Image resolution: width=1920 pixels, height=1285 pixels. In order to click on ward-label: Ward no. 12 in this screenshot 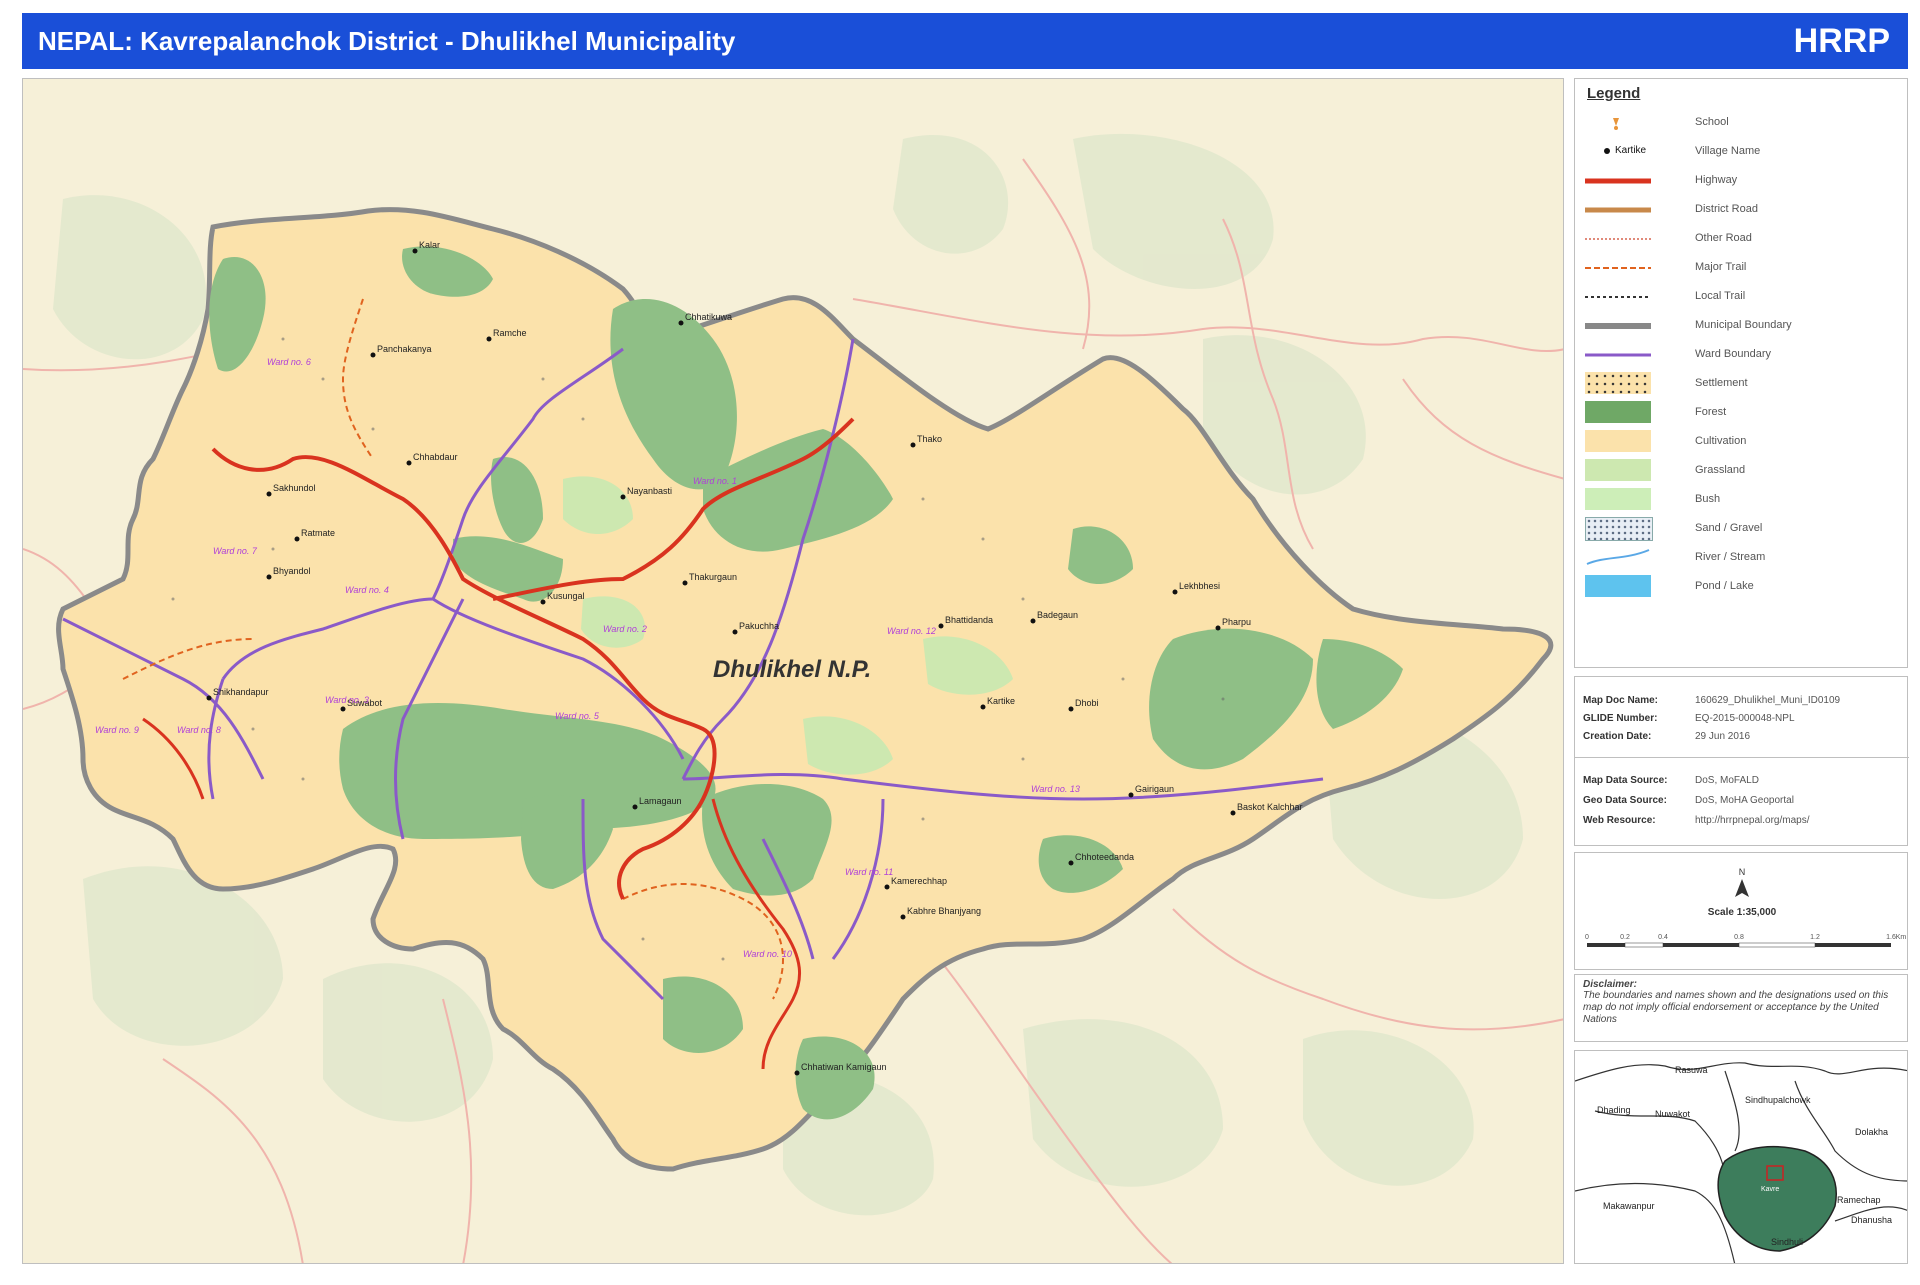, I will do `click(911, 631)`.